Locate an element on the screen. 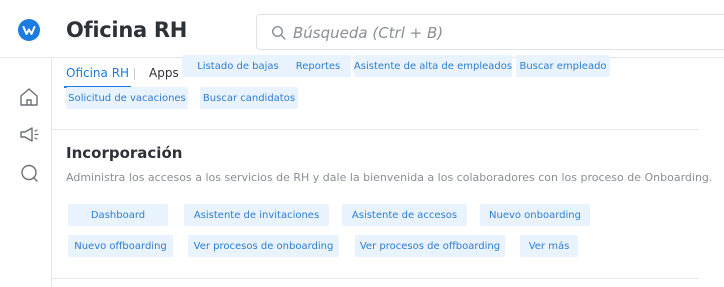 Image resolution: width=724 pixels, height=287 pixels. action-ver-mas: Ver más is located at coordinates (549, 246).